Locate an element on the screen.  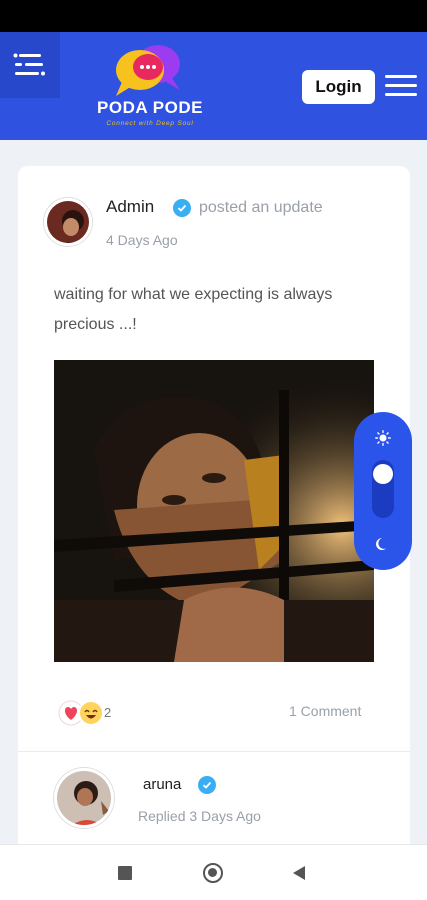
logo-tagline: Connect with Deep Soul is located at coordinates (150, 123).